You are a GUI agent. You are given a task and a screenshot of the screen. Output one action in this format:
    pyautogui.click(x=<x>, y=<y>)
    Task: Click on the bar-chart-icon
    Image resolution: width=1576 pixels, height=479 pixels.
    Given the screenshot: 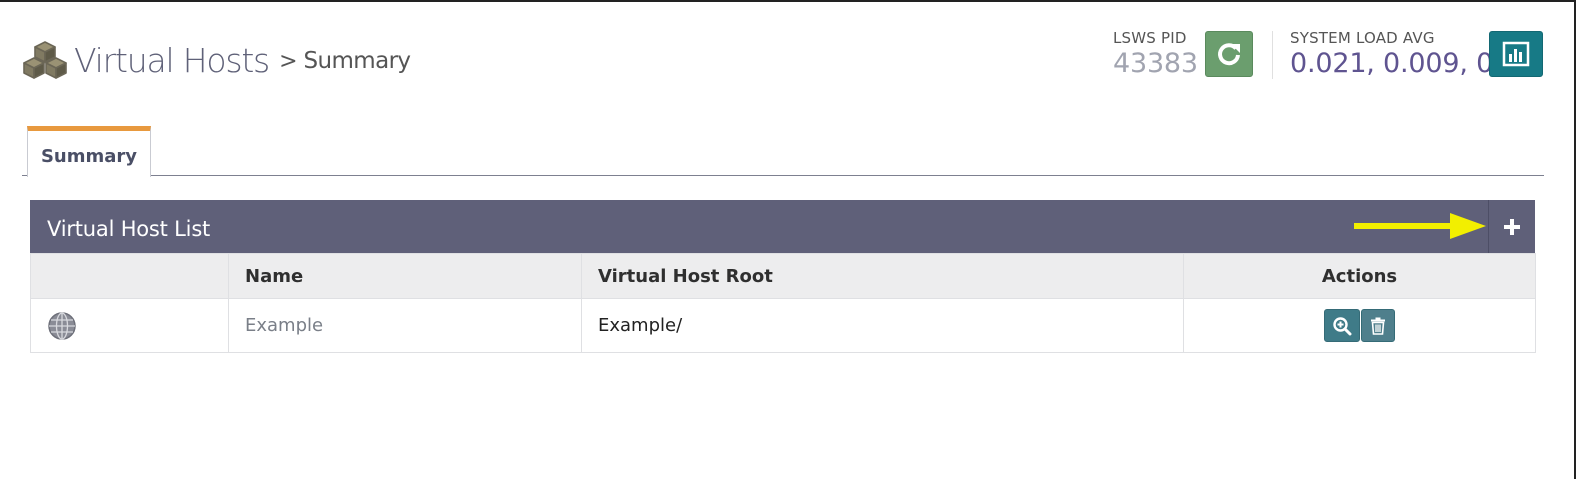 What is the action you would take?
    pyautogui.click(x=1516, y=54)
    